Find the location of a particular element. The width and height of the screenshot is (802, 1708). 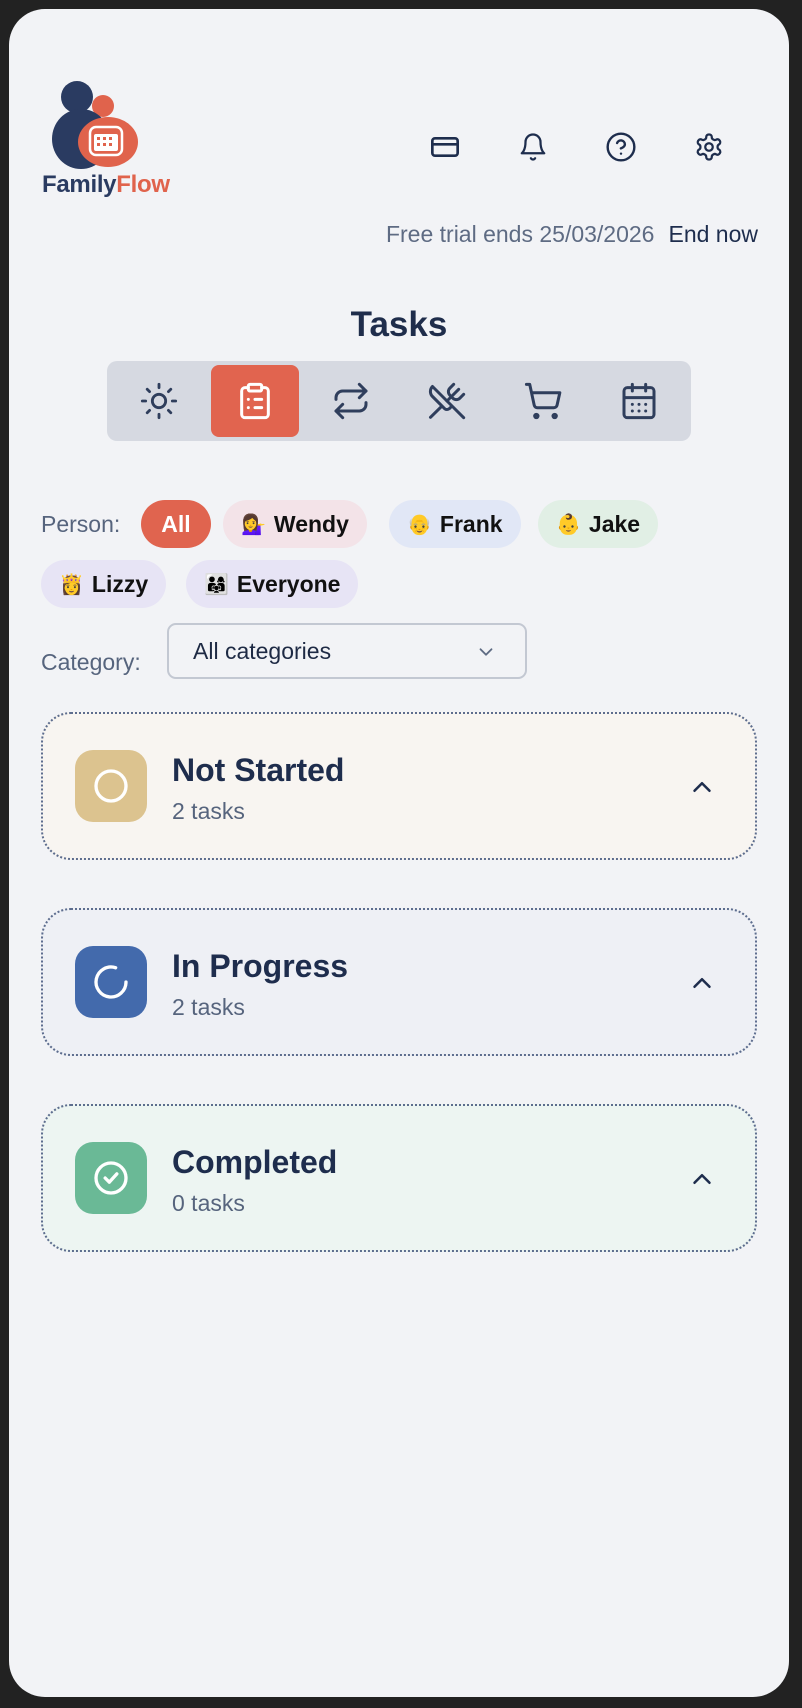

page-title: Tasks is located at coordinates (399, 324).